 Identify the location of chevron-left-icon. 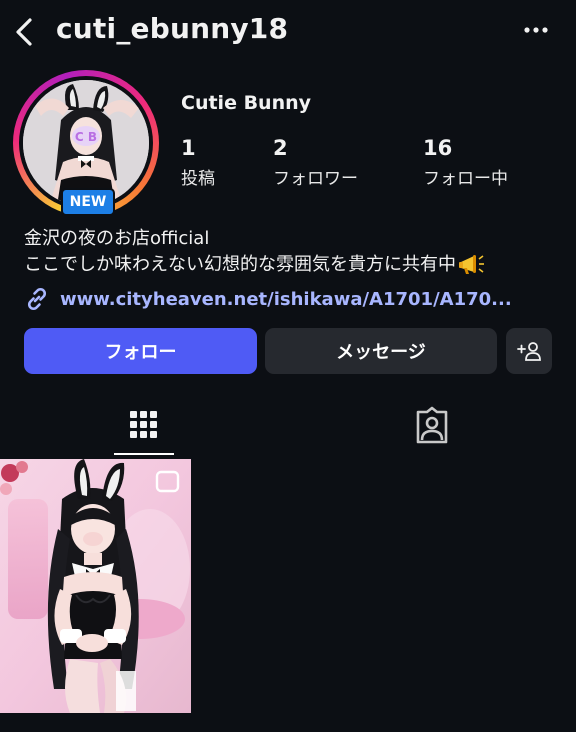
(24, 32).